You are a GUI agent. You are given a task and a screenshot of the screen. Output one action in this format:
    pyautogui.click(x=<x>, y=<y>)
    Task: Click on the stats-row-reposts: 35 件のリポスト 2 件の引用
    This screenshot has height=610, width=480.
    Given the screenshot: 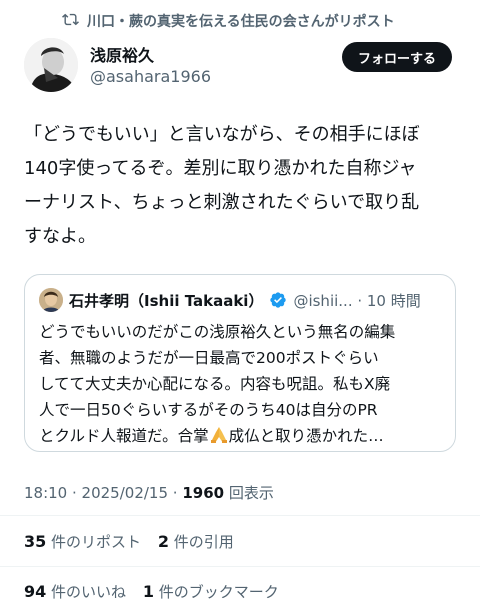 What is the action you would take?
    pyautogui.click(x=135, y=541)
    